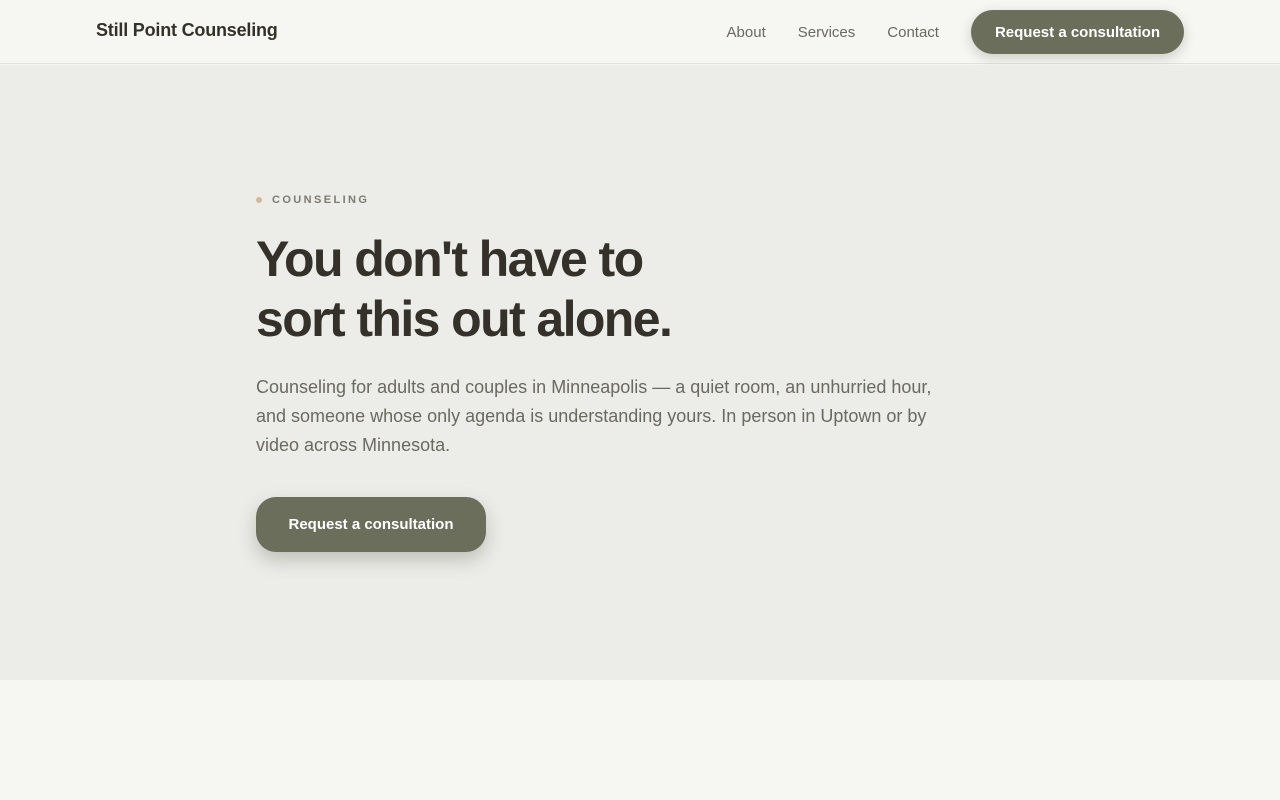 The width and height of the screenshot is (1280, 800). I want to click on hero-request-consultation-button: Request a consultation, so click(371, 524).